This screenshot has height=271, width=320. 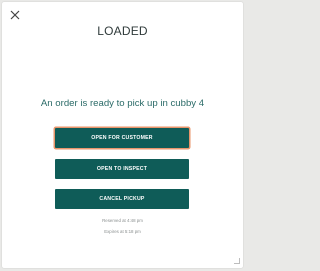 What do you see at coordinates (122, 169) in the screenshot?
I see `open-to-inspect-button: OPEN TO INSPECT` at bounding box center [122, 169].